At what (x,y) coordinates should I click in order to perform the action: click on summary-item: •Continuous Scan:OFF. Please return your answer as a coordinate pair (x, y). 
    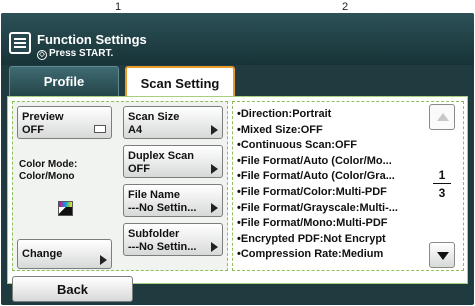
    Looking at the image, I should click on (297, 145).